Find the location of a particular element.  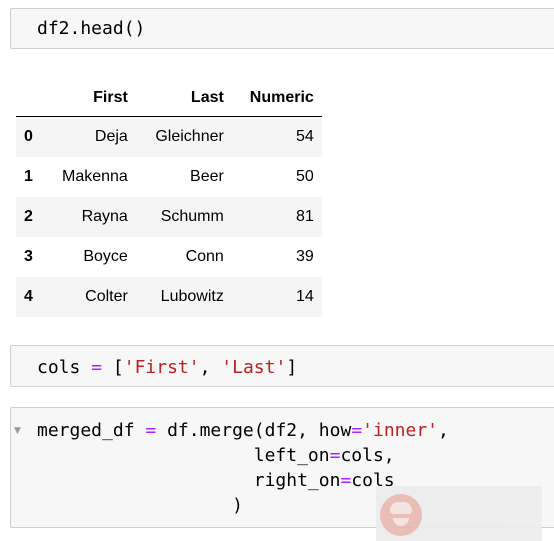

code-text: cols, is located at coordinates (367, 455).